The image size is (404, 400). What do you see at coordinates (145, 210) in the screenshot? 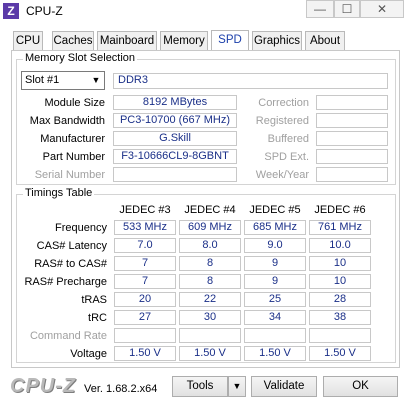
I see `col-header-jedec-3: JEDEC #3` at bounding box center [145, 210].